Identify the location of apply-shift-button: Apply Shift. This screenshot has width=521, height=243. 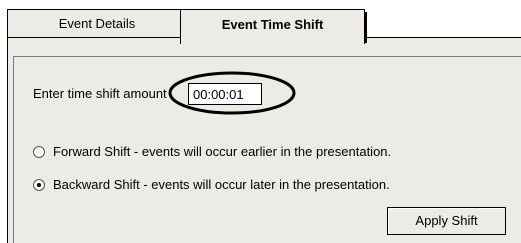
(446, 221).